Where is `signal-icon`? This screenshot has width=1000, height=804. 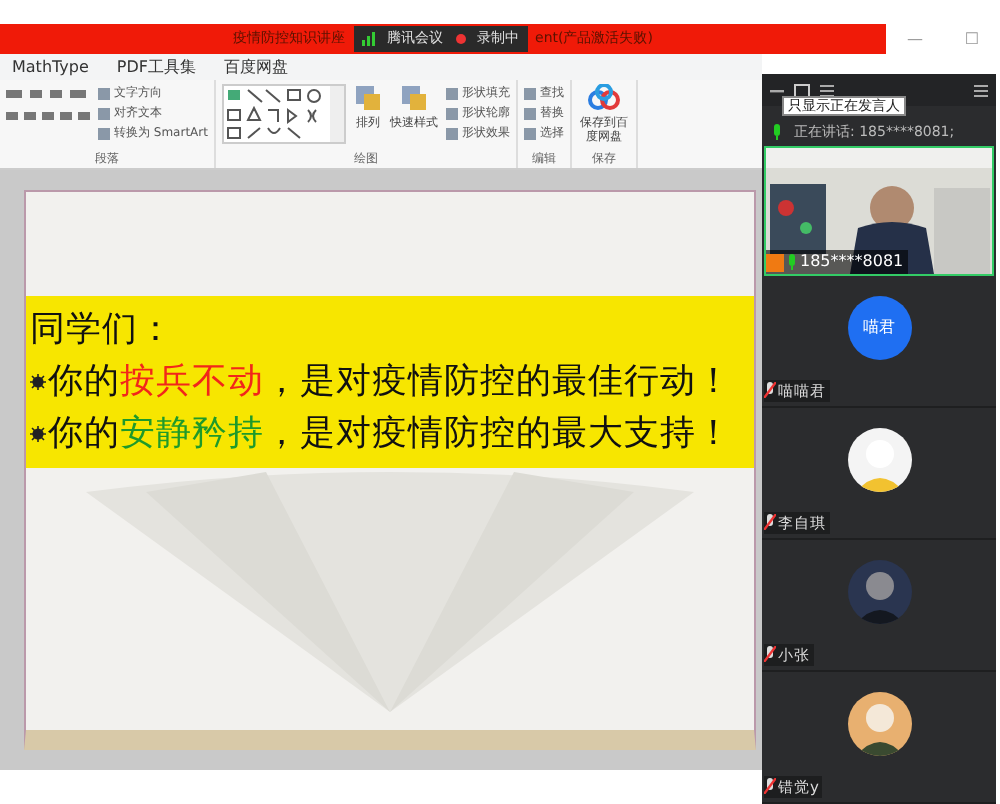 signal-icon is located at coordinates (368, 39).